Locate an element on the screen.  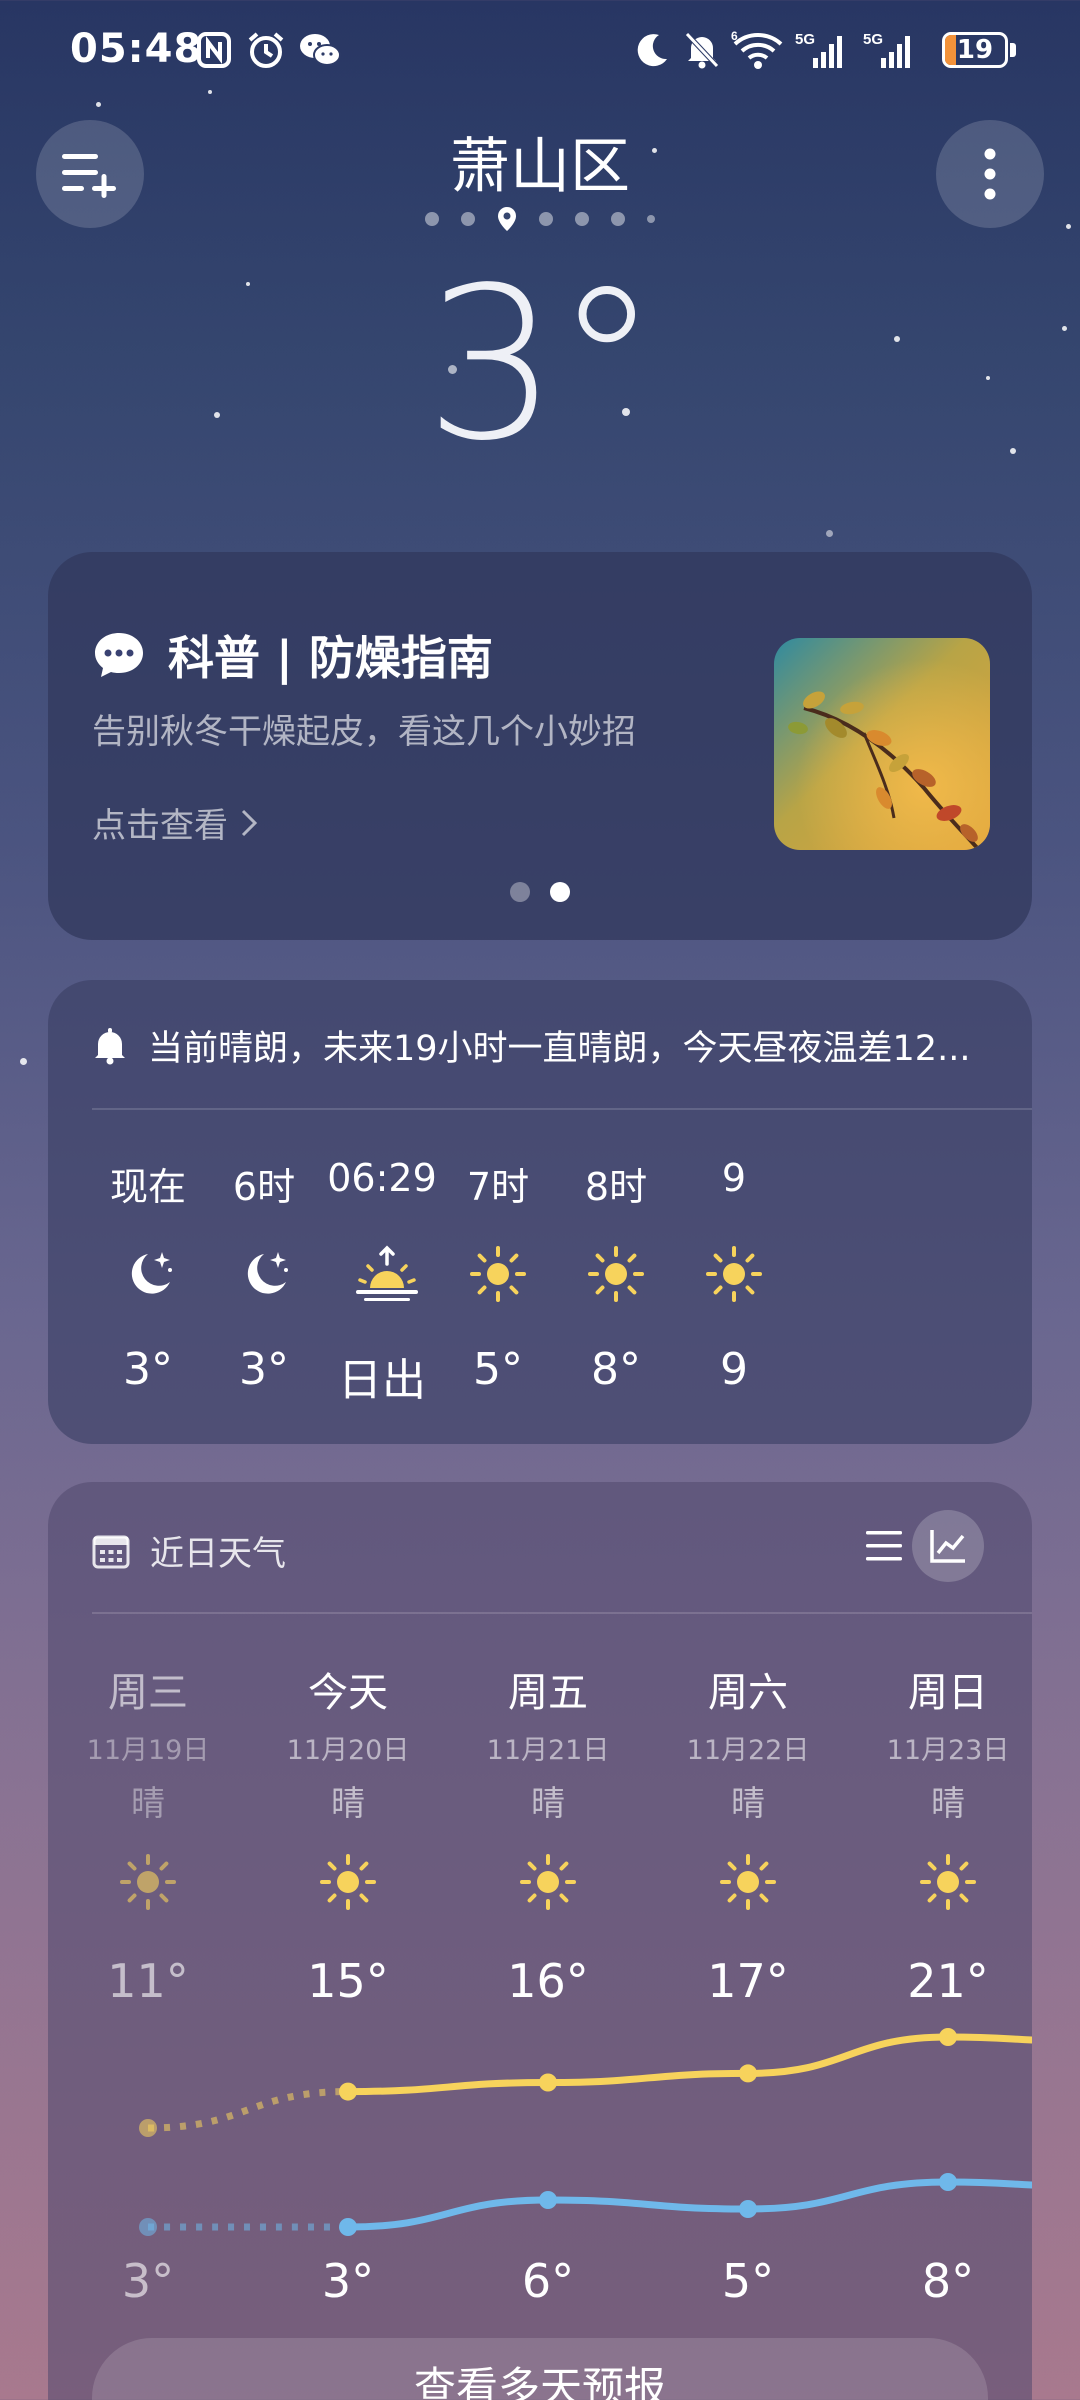
hourly-time: 9 is located at coordinates (734, 1178).